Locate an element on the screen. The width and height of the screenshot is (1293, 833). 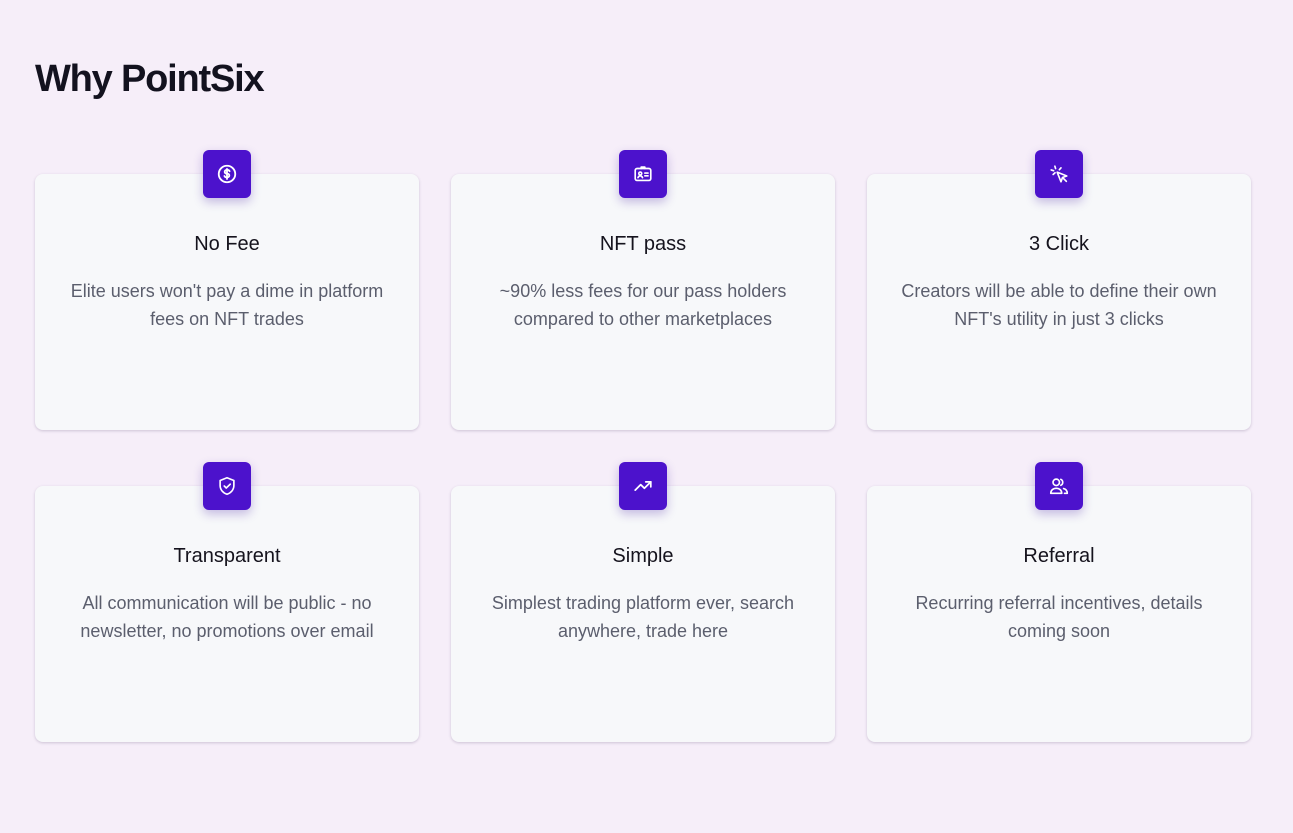
cursor-click-icon is located at coordinates (1059, 174).